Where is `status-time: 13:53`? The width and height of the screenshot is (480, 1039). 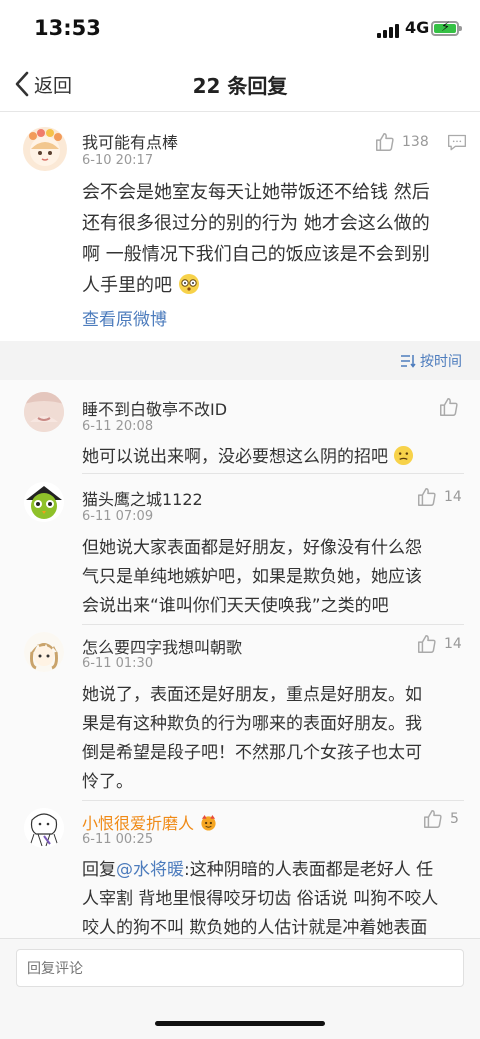
status-time: 13:53 is located at coordinates (67, 28).